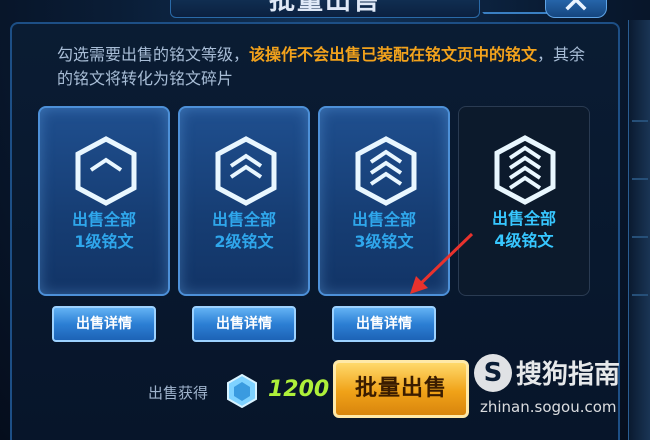 This screenshot has height=440, width=650. I want to click on detail-button-level-1: 出售详情, so click(104, 324).